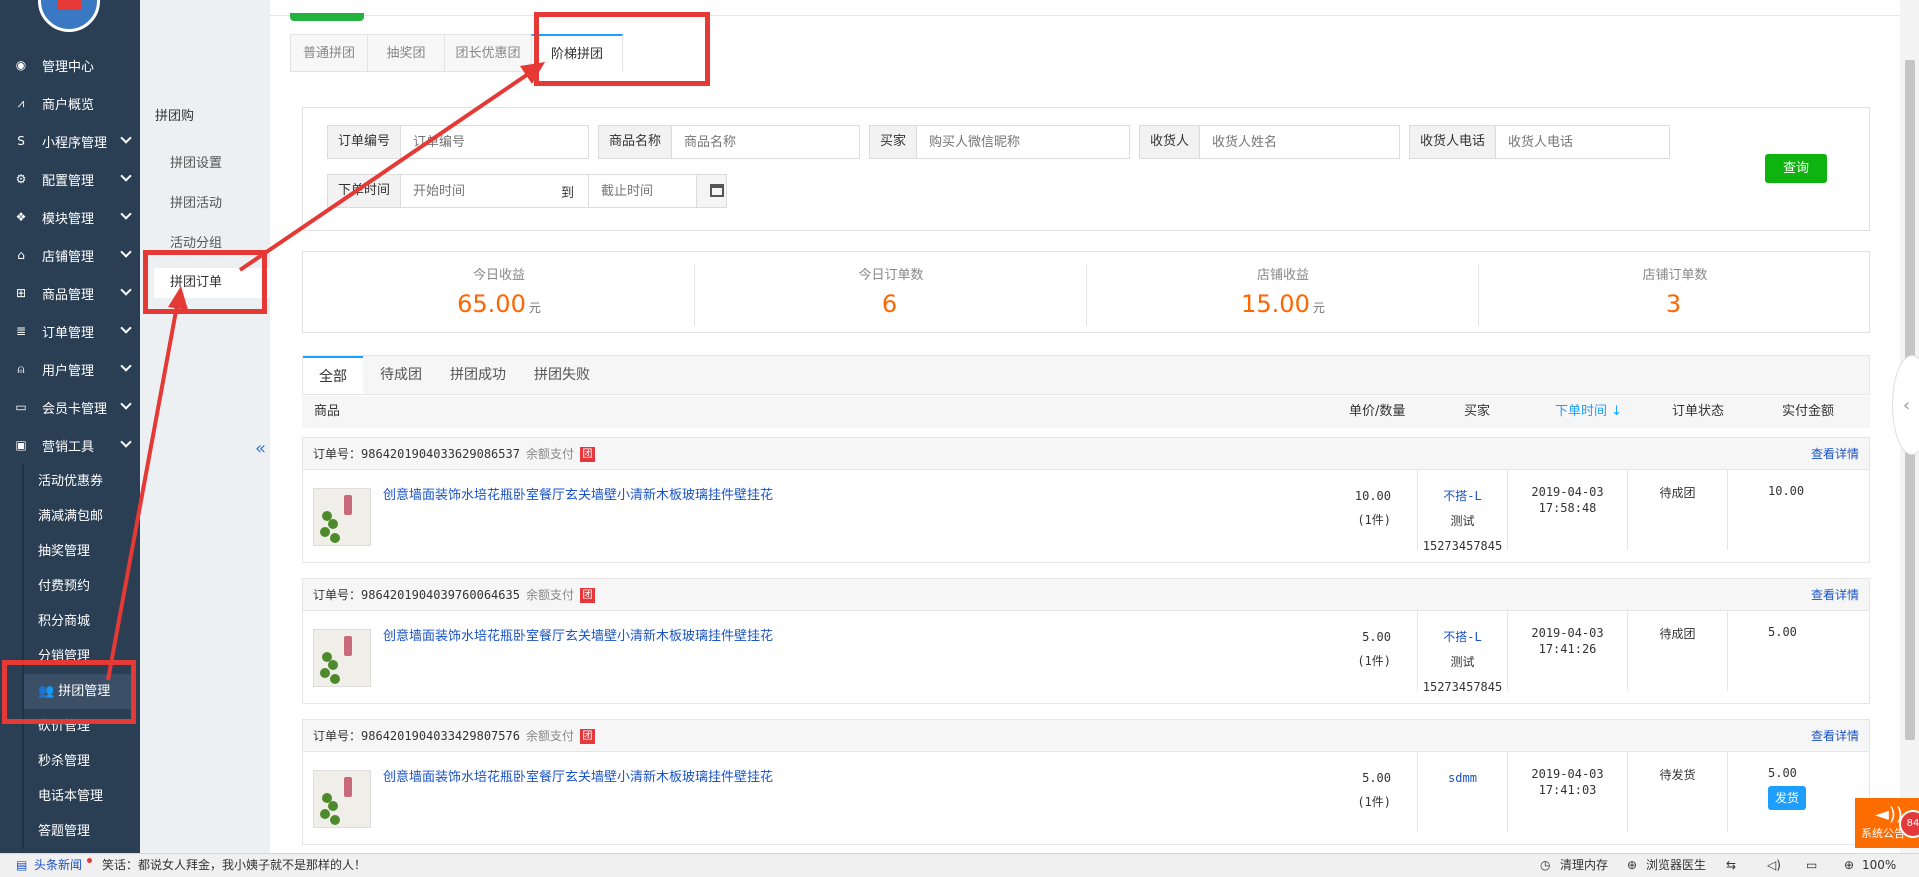 This screenshot has width=1919, height=877. What do you see at coordinates (401, 375) in the screenshot?
I see `tab-pending-group: 待成团` at bounding box center [401, 375].